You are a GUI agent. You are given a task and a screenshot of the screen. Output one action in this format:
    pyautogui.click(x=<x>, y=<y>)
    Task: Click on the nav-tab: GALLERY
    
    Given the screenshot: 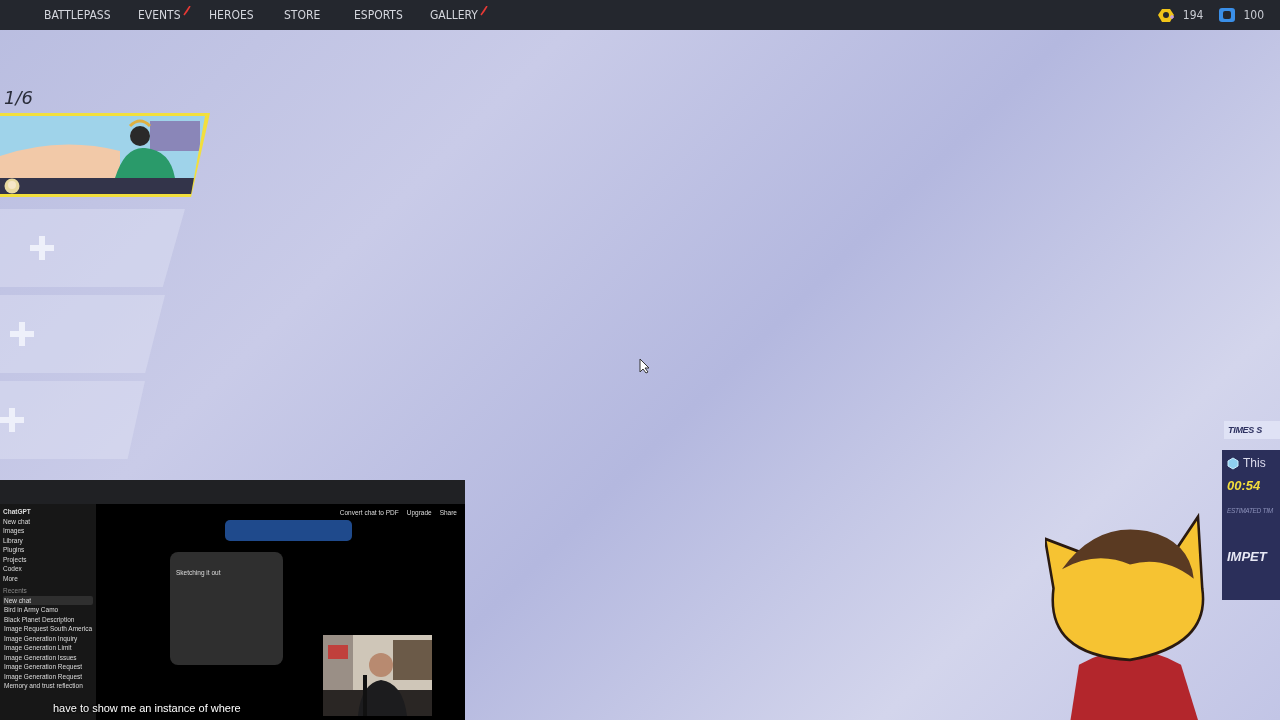 What is the action you would take?
    pyautogui.click(x=459, y=15)
    